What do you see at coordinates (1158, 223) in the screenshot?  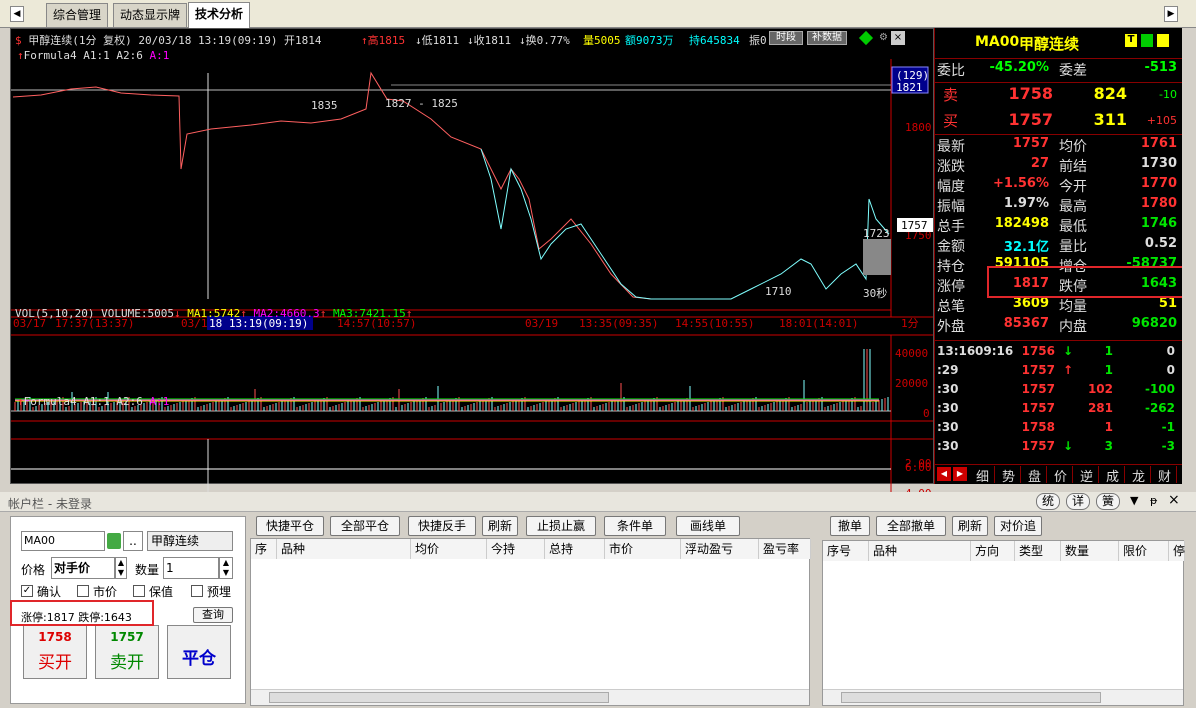 I see `stat-value: 1746` at bounding box center [1158, 223].